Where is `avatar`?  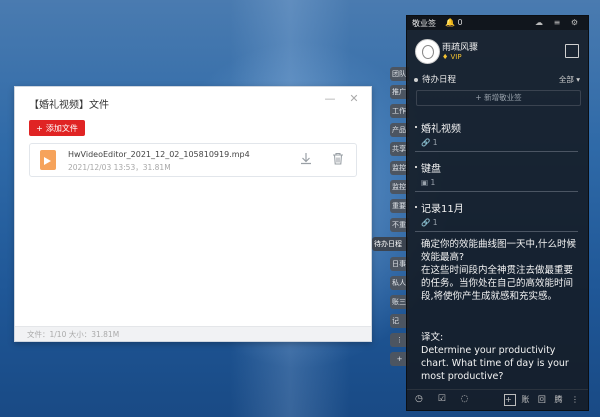 avatar is located at coordinates (427, 51).